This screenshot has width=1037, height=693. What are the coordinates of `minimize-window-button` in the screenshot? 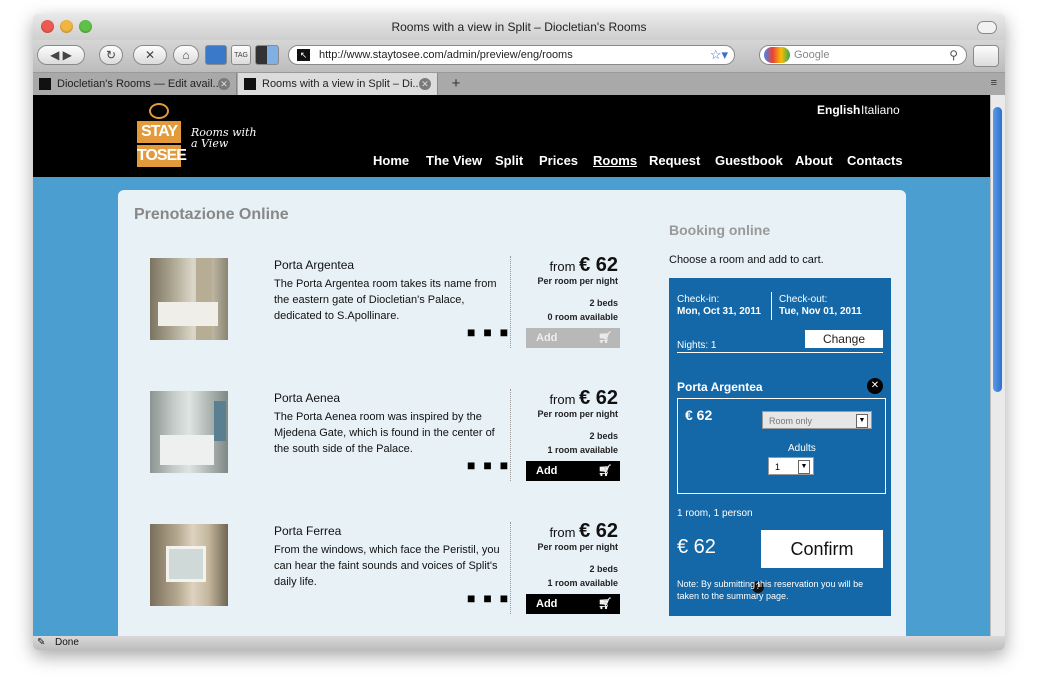 It's located at (66, 26).